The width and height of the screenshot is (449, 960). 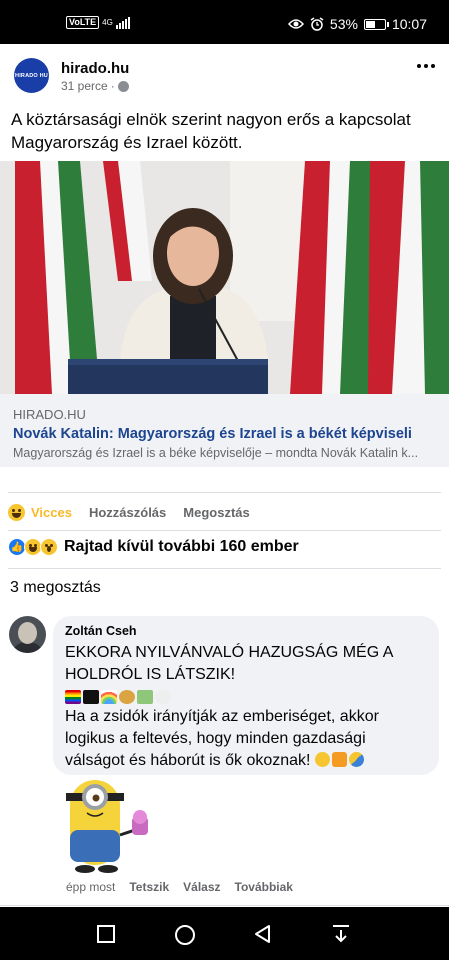 I want to click on post-action-bar: Vicces Hozzászólás Megosztás, so click(x=224, y=512).